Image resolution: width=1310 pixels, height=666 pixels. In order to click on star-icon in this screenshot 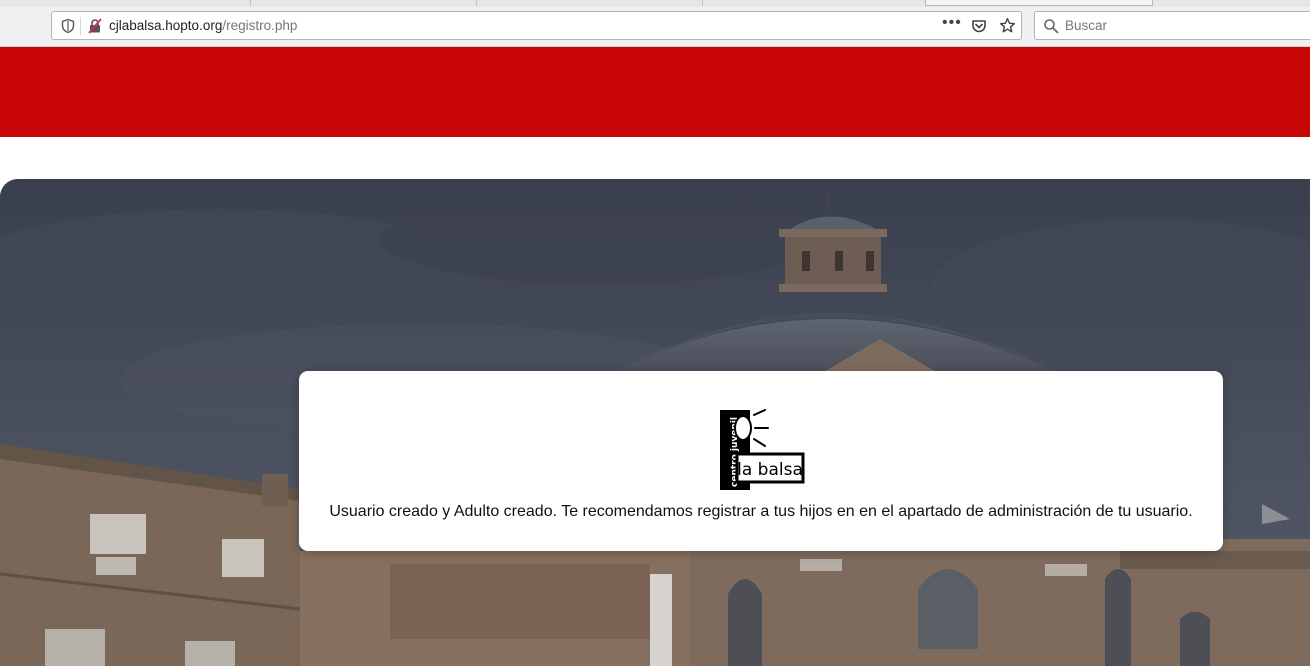, I will do `click(1007, 25)`.